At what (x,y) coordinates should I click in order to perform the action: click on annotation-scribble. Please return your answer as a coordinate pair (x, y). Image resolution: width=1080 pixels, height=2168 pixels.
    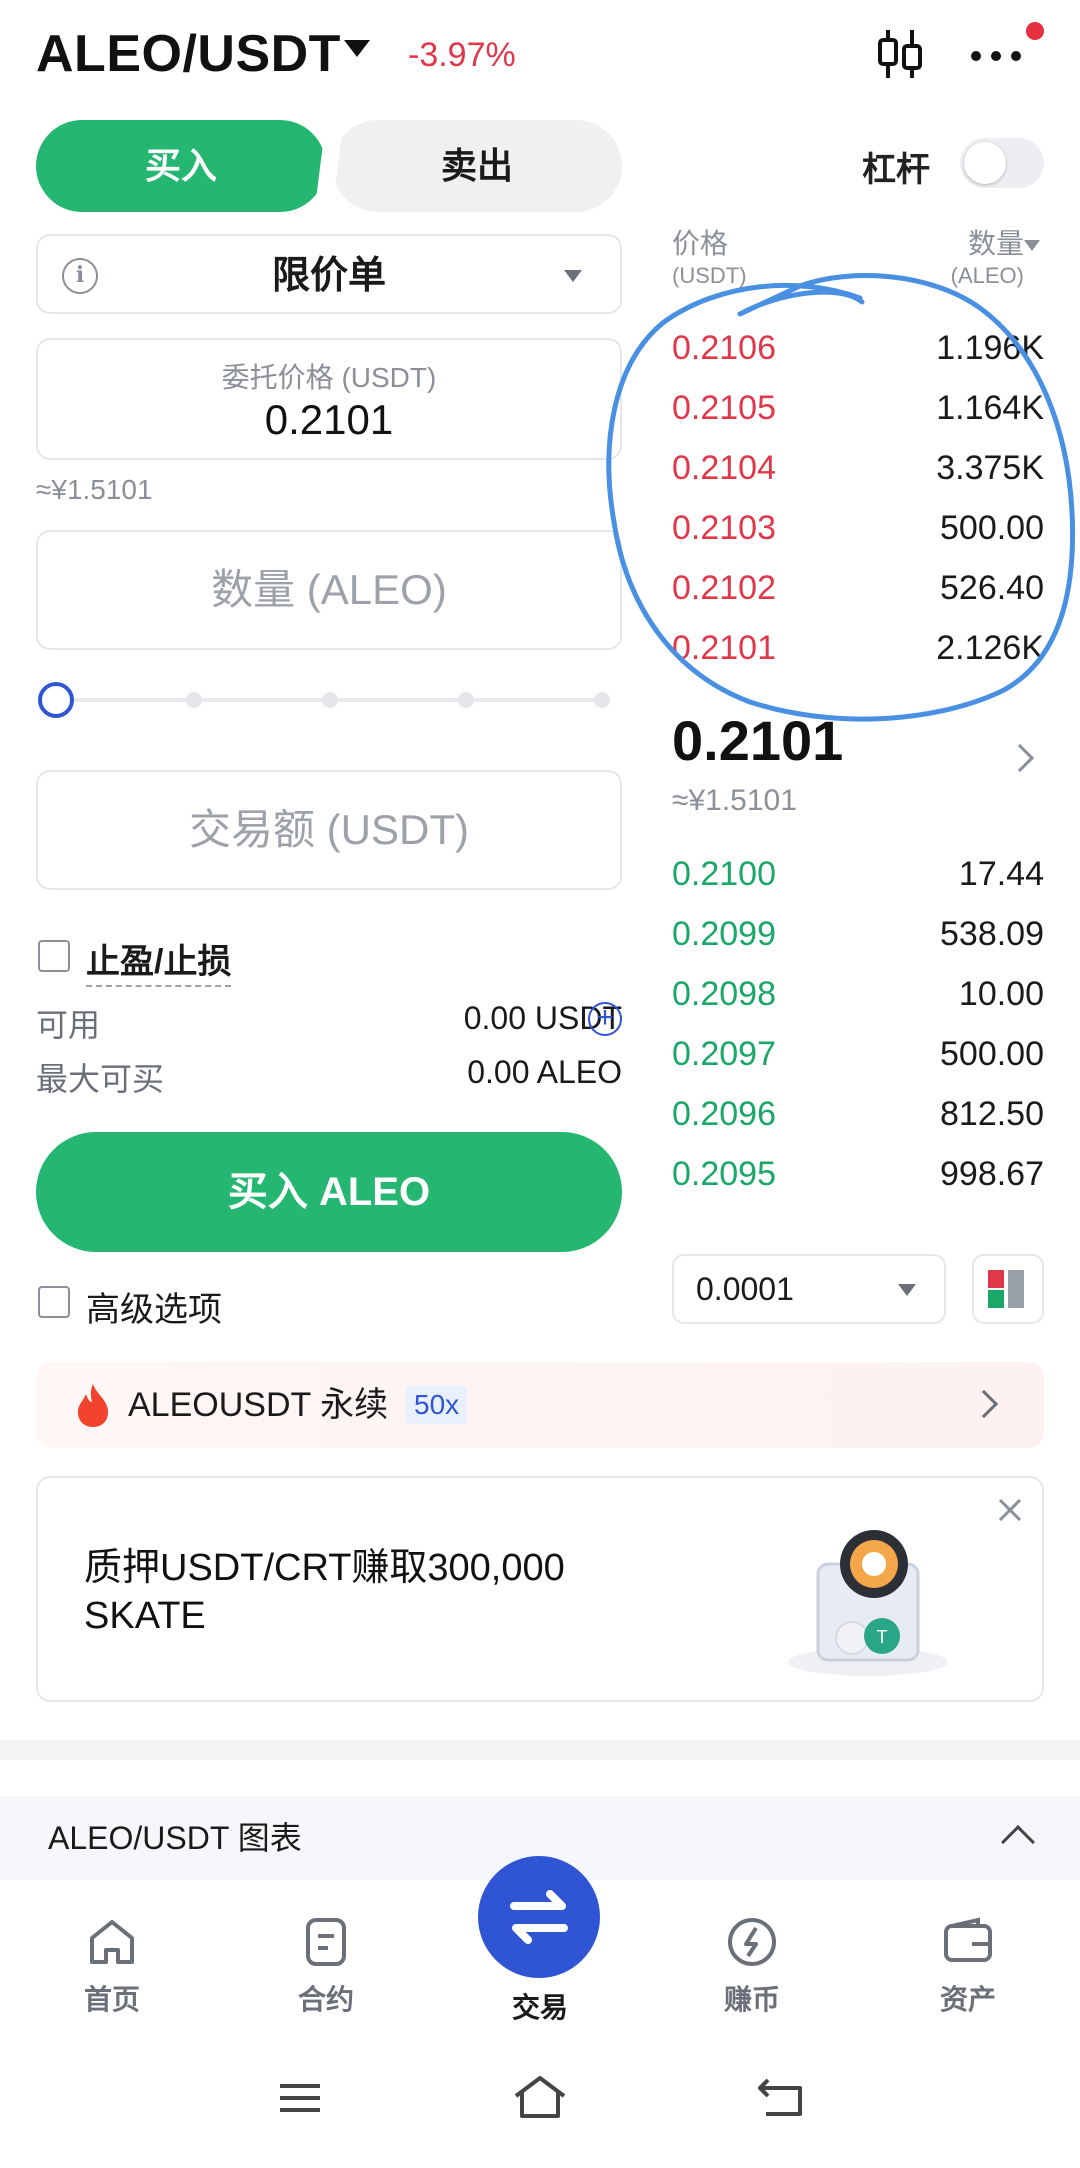
    Looking at the image, I should click on (841, 497).